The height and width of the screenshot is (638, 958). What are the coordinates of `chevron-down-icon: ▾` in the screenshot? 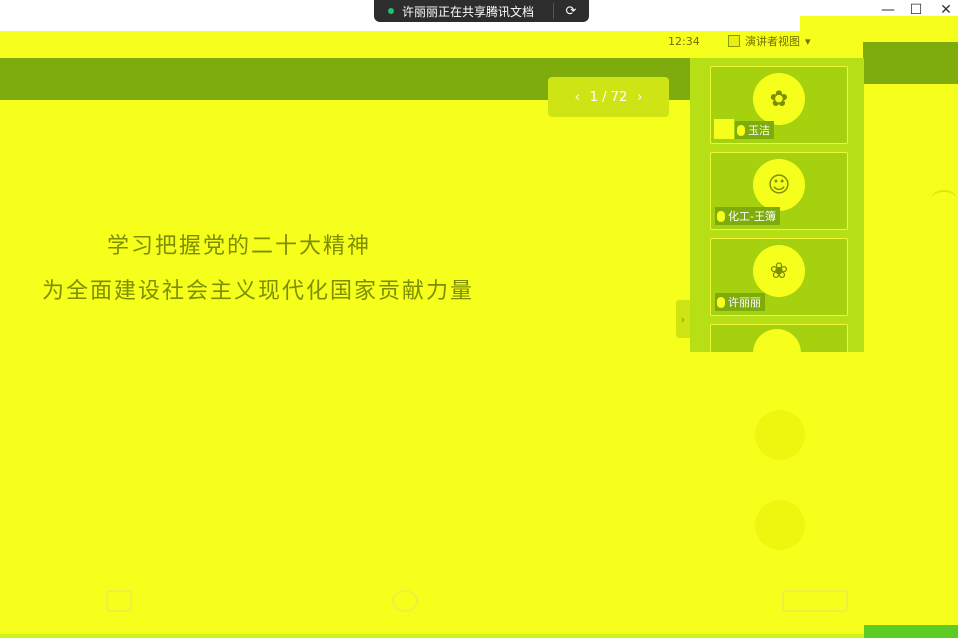 It's located at (808, 41).